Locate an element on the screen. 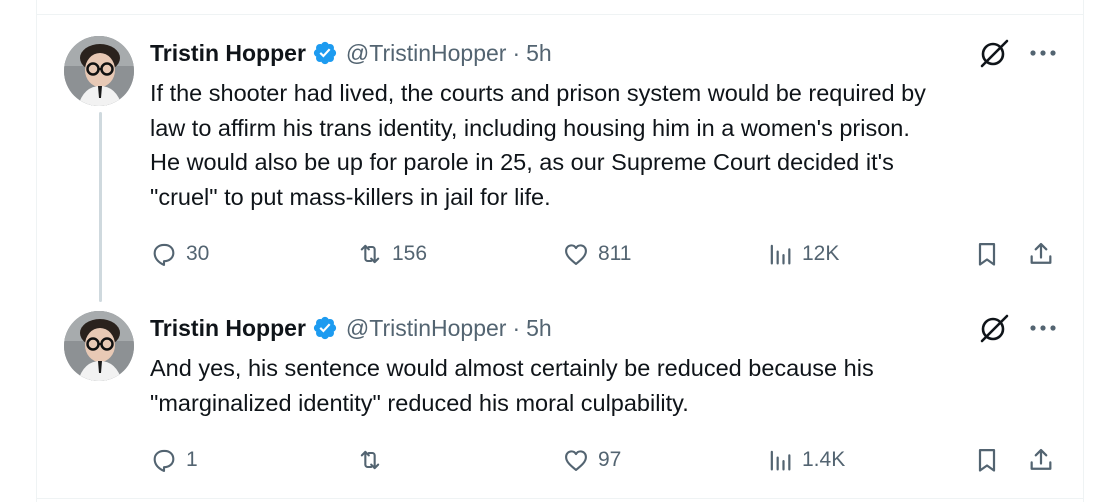 The width and height of the screenshot is (1101, 502). repost-button is located at coordinates (374, 460).